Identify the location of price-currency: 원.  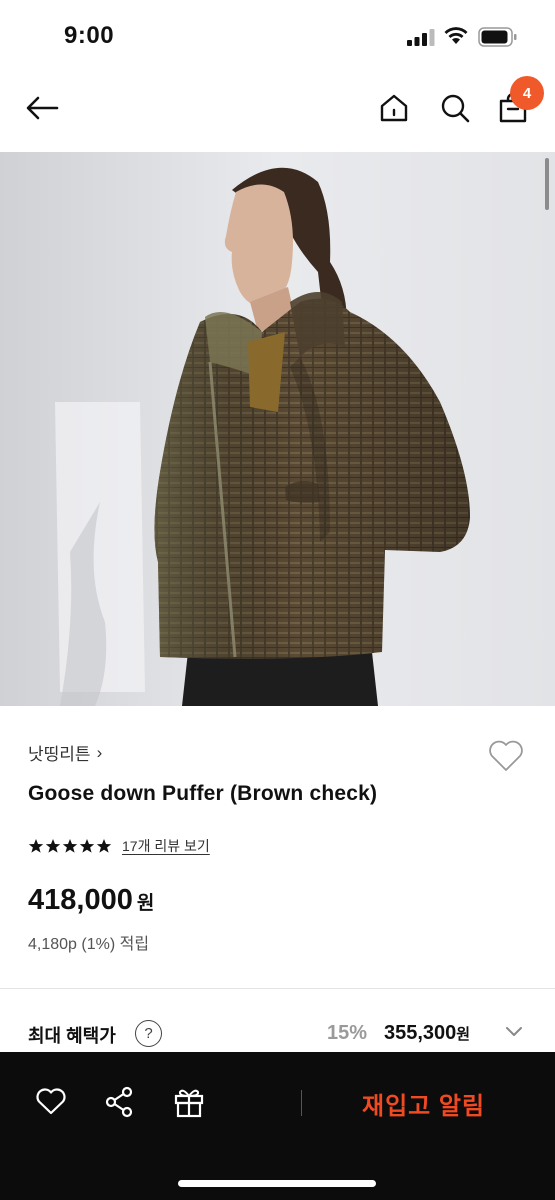
(145, 903).